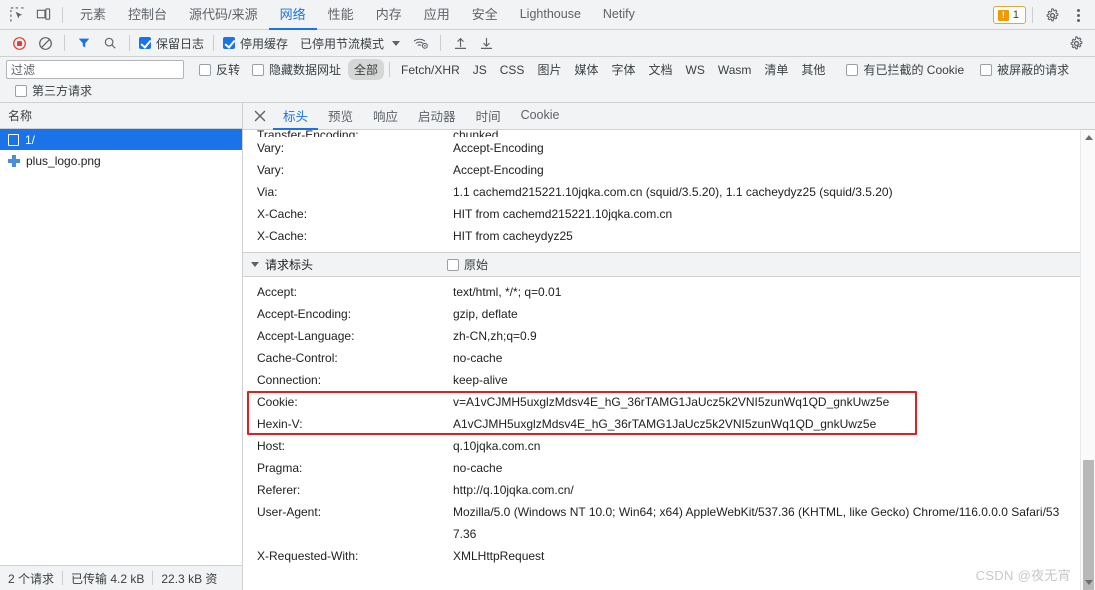 The image size is (1095, 590). I want to click on request-name: plus_logo.png, so click(63, 160).